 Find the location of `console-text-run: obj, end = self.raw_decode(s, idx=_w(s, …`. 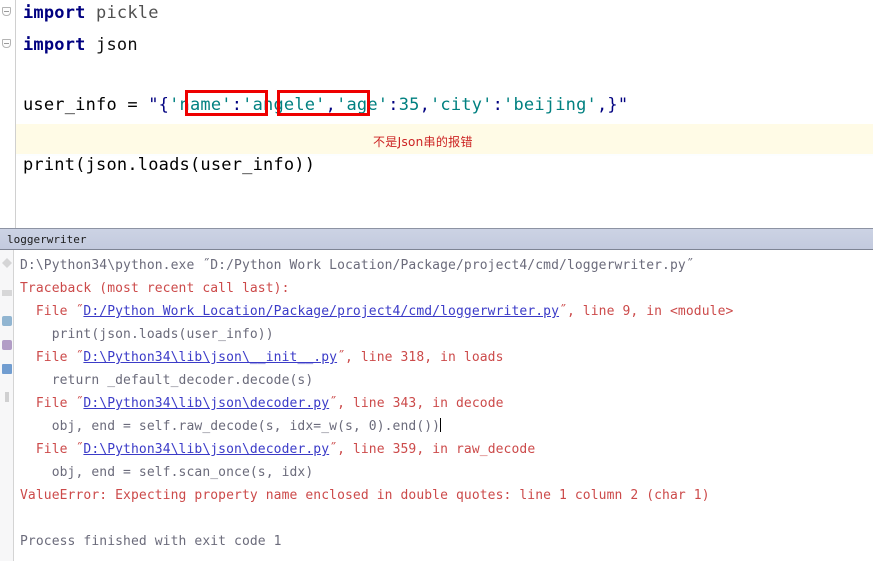

console-text-run: obj, end = self.raw_decode(s, idx=_w(s, … is located at coordinates (230, 426).